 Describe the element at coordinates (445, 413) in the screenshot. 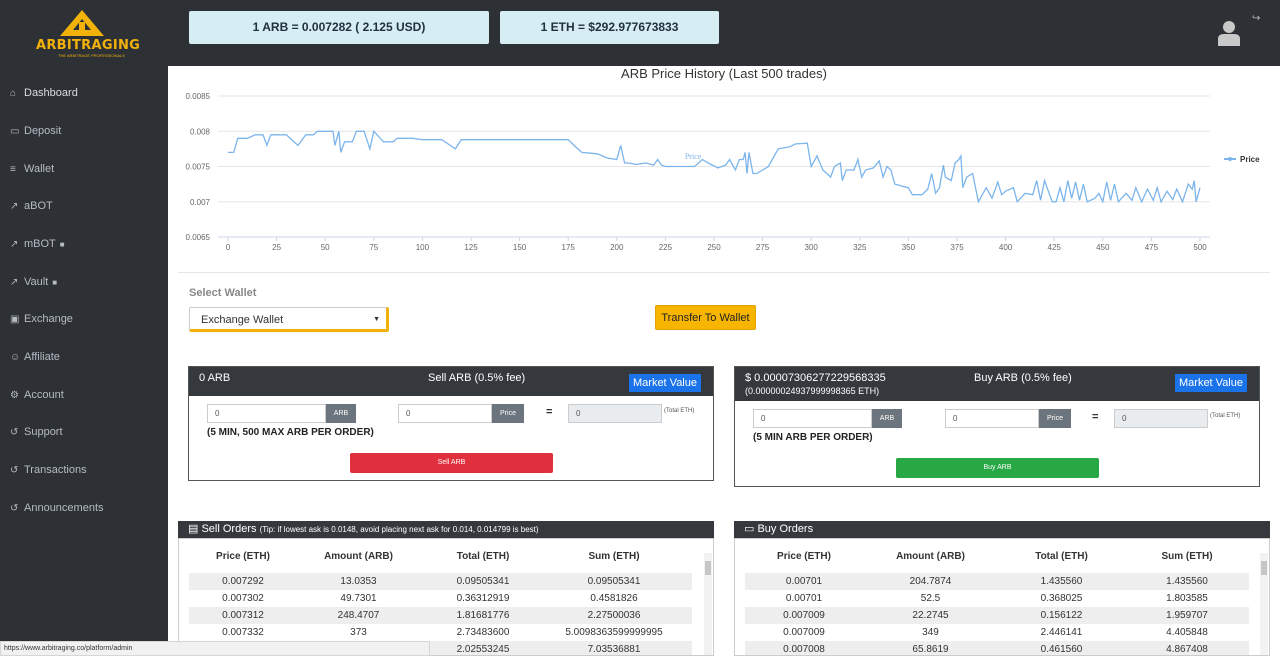

I see `sell-price-input: 0` at that location.